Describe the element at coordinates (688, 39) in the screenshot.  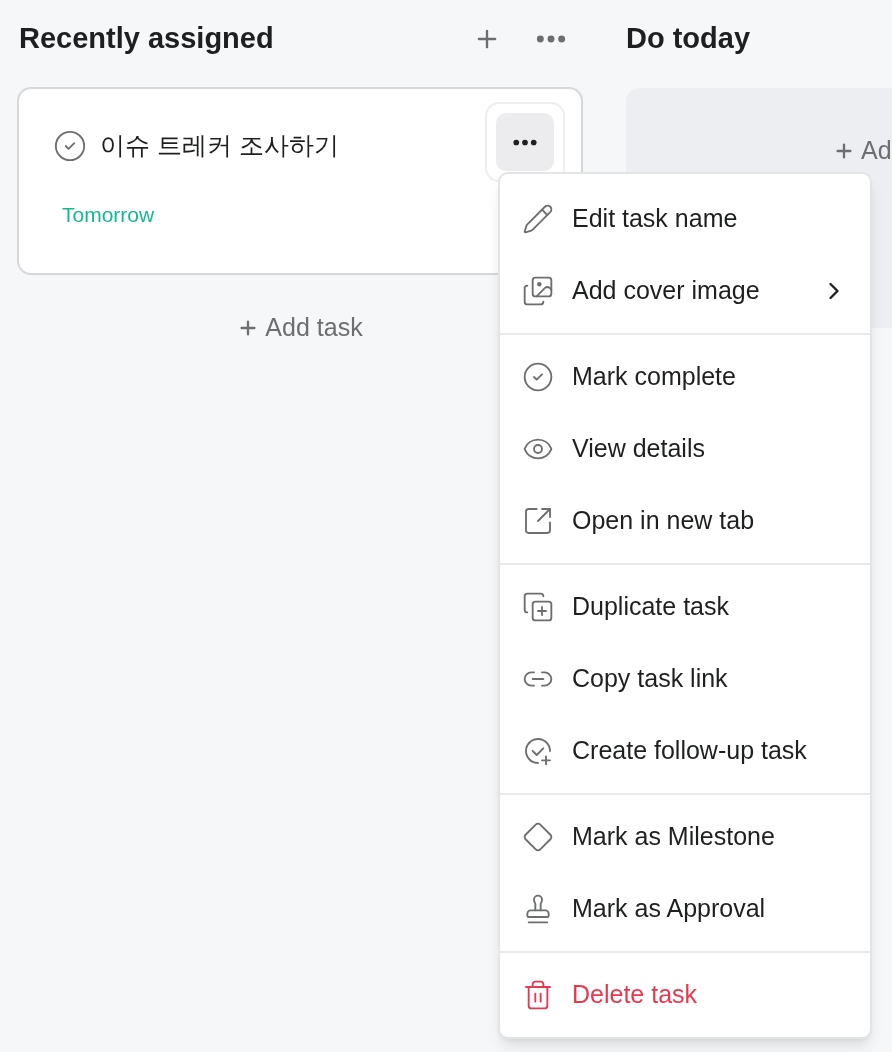
I see `column-title: Do today` at that location.